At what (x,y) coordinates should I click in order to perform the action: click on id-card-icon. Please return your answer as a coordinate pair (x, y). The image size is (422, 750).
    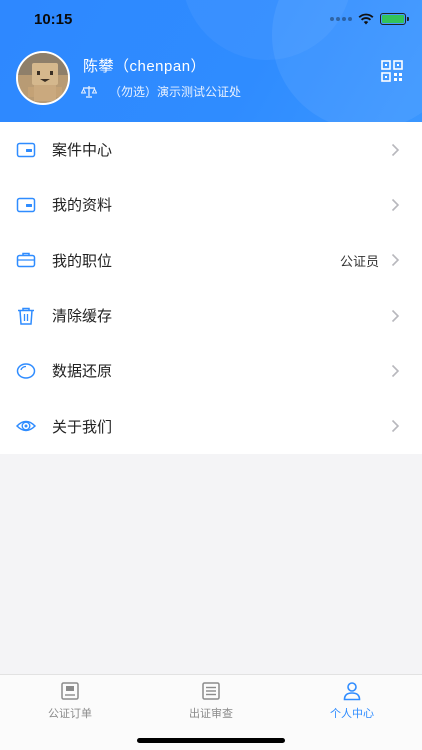
    Looking at the image, I should click on (26, 205).